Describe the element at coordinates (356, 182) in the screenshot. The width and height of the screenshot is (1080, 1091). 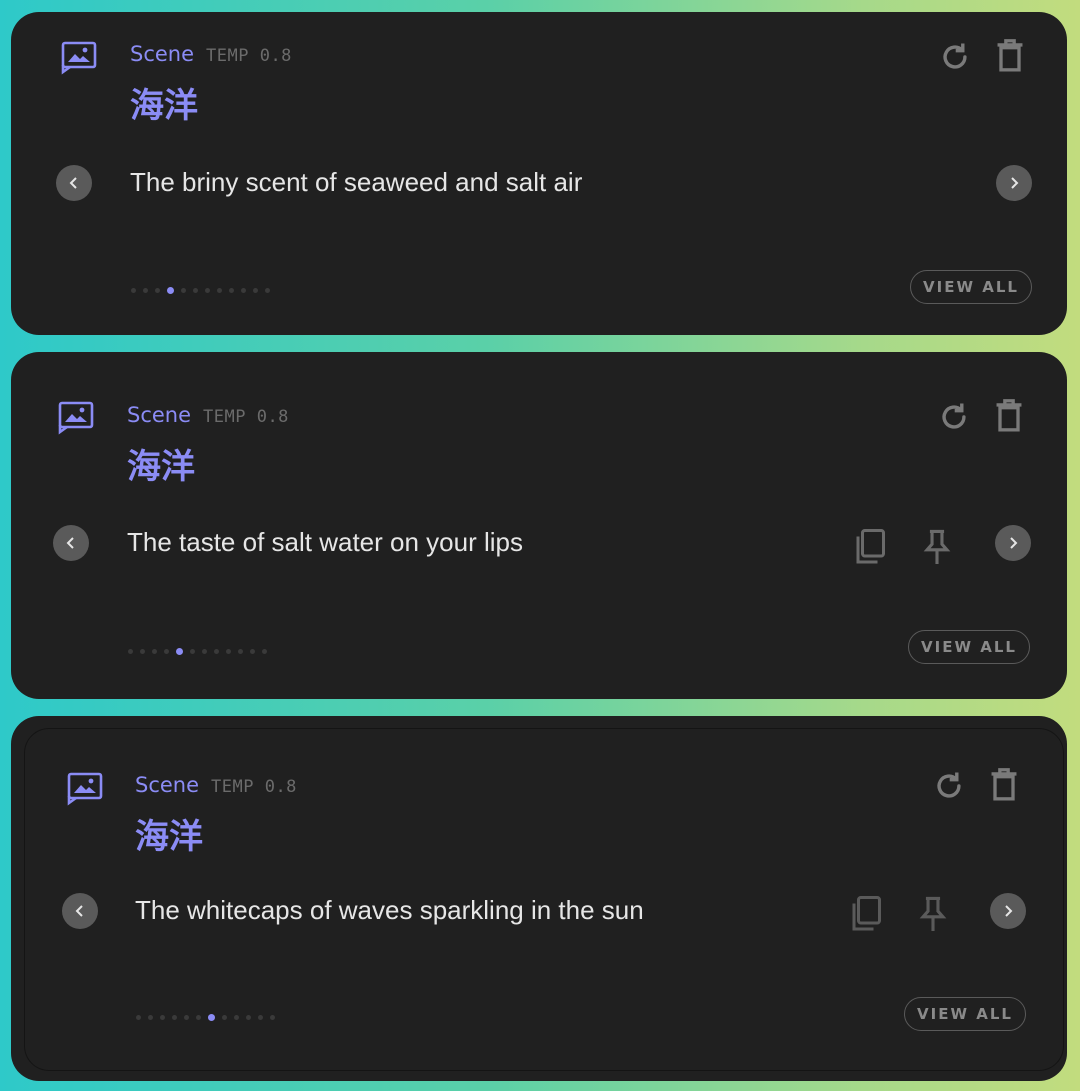
I see `suggestion-text: The briny scent of seaweed and salt air` at that location.